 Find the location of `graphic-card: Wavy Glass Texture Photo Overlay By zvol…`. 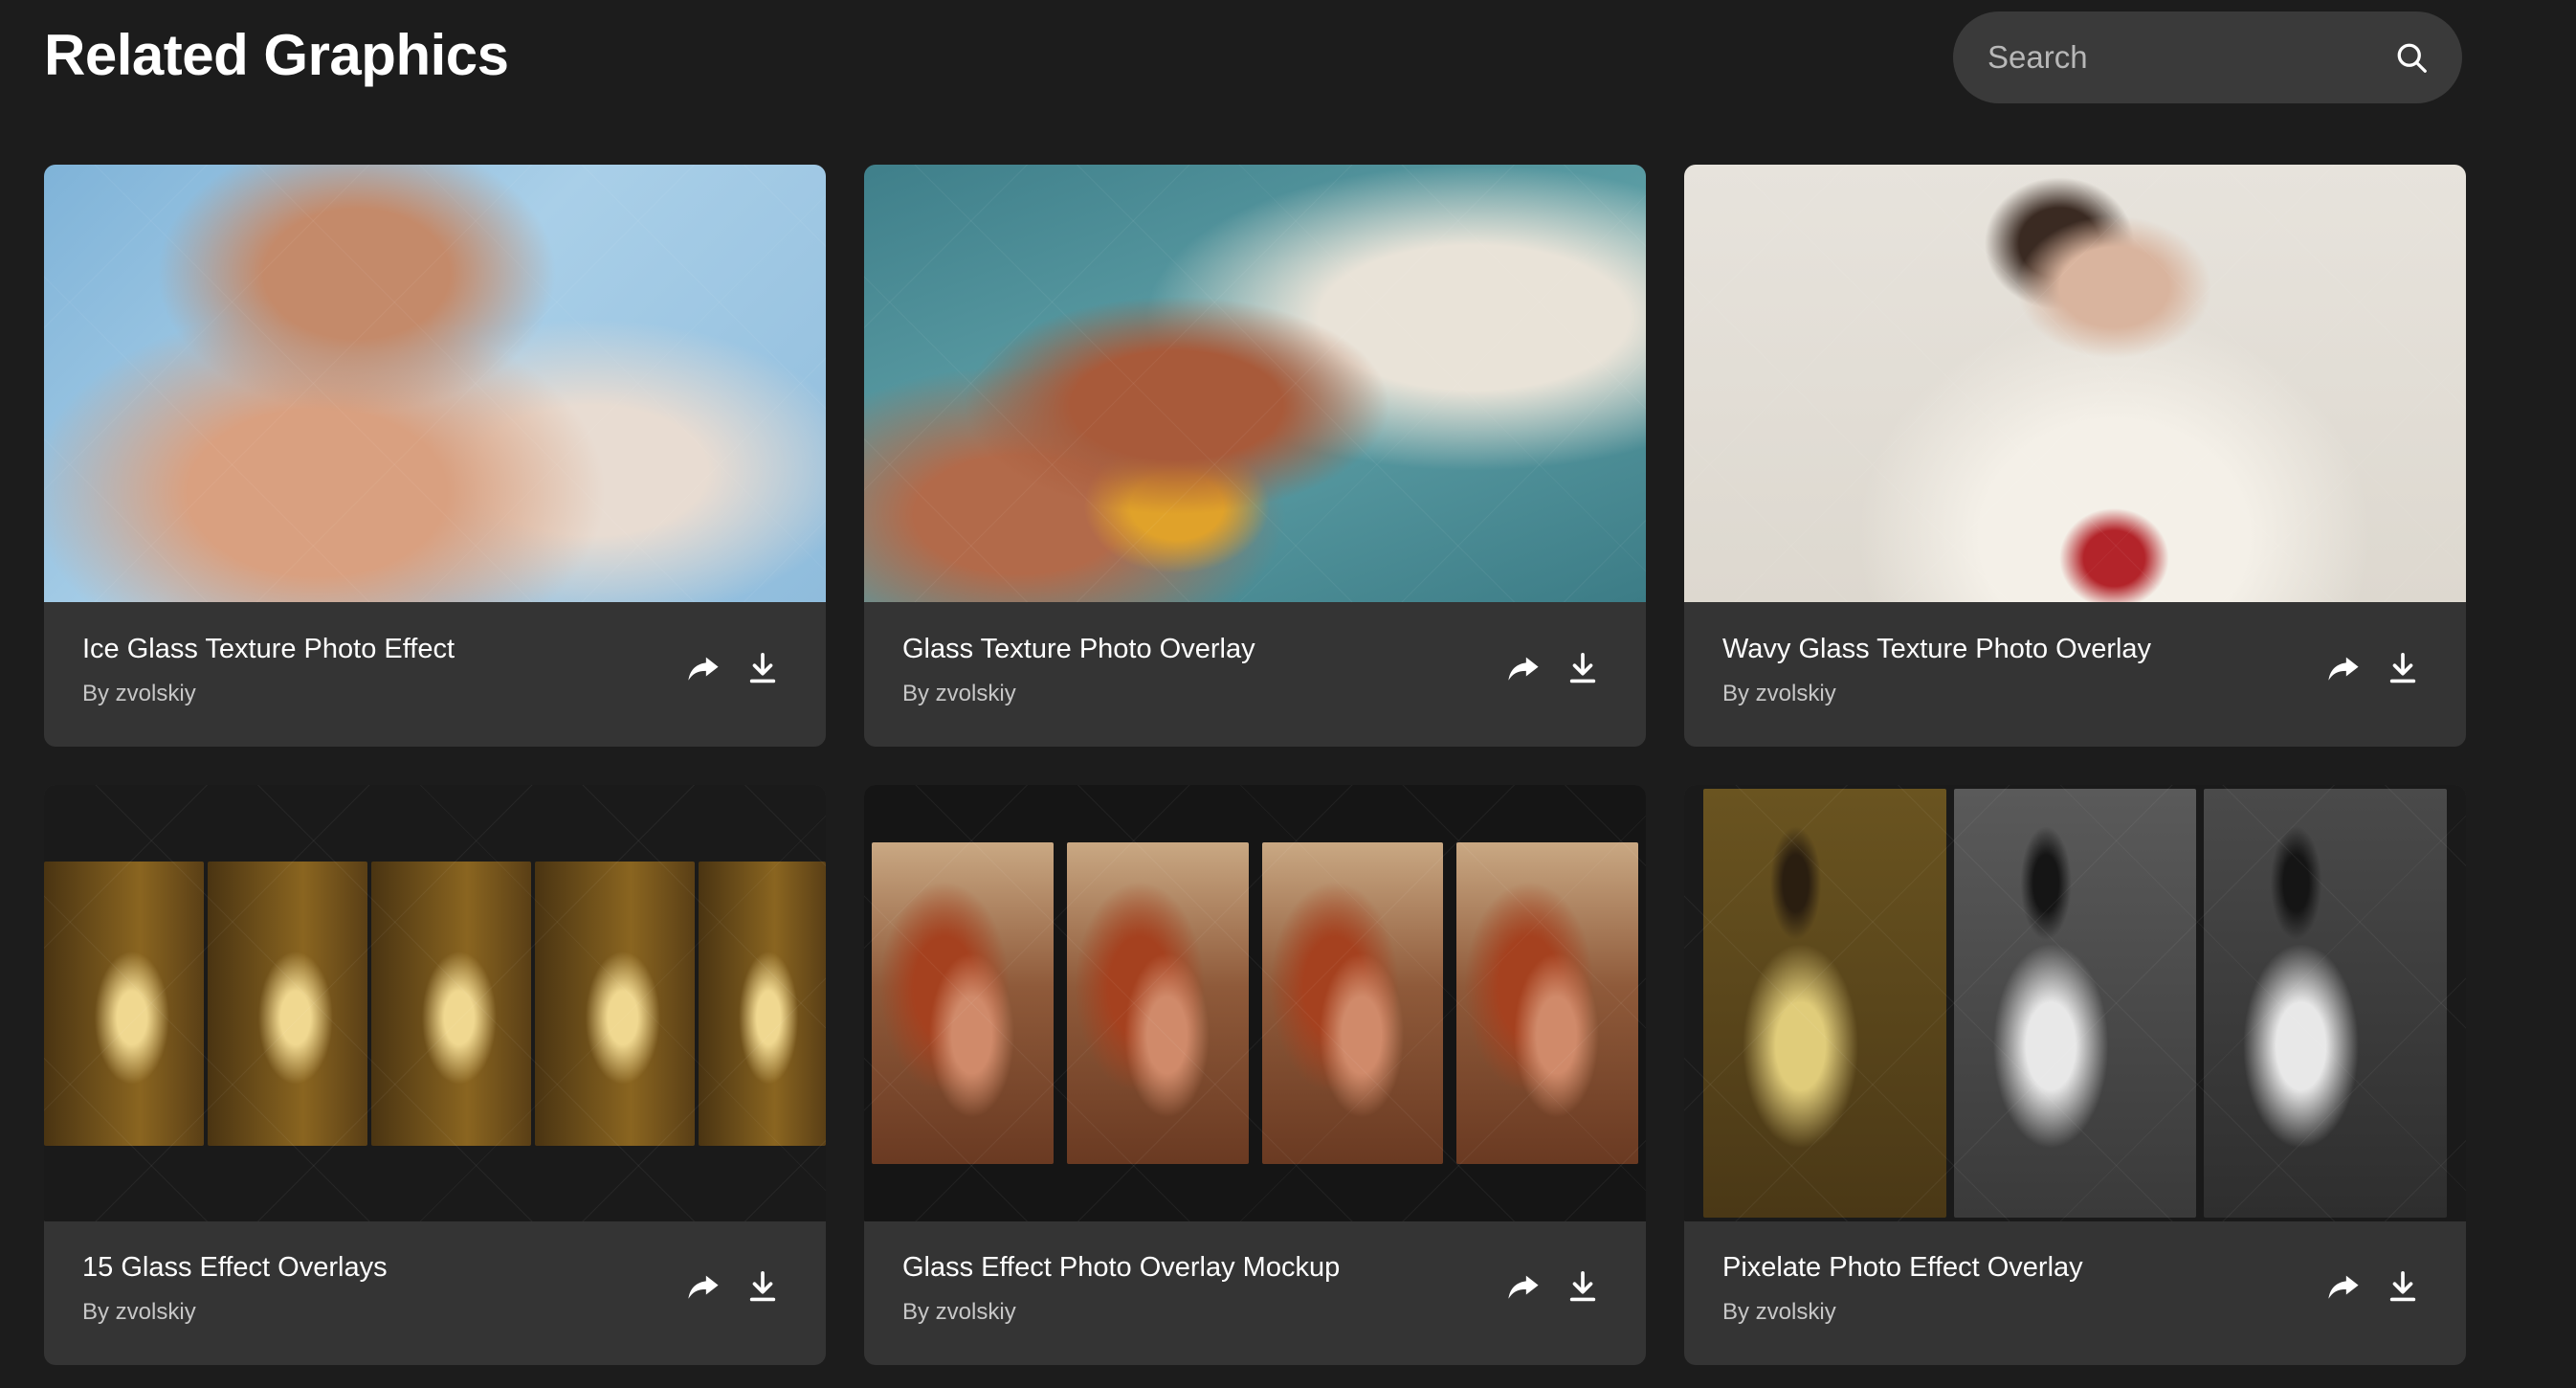

graphic-card: Wavy Glass Texture Photo Overlay By zvol… is located at coordinates (2075, 456).